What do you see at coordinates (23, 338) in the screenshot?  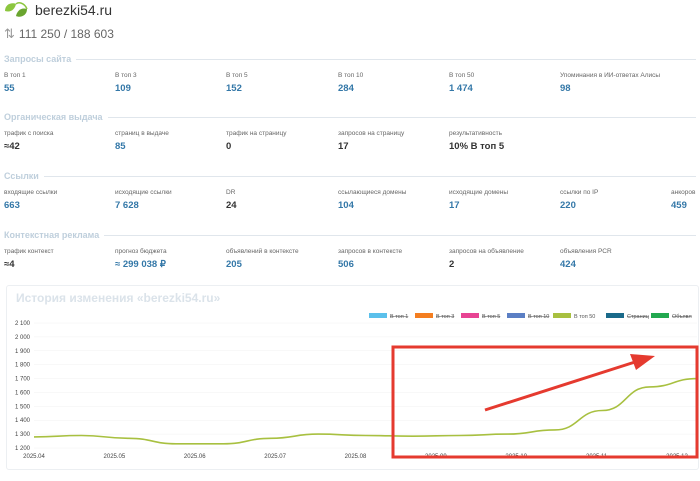 I see `y-tick-label: 2 000` at bounding box center [23, 338].